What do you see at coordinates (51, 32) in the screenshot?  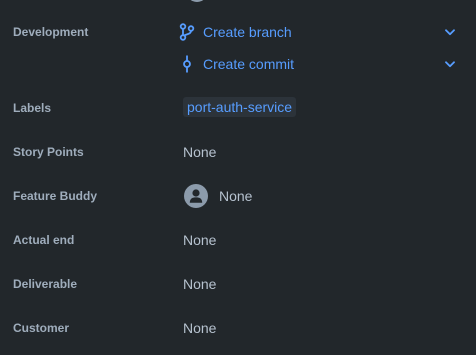 I see `development-label: Development` at bounding box center [51, 32].